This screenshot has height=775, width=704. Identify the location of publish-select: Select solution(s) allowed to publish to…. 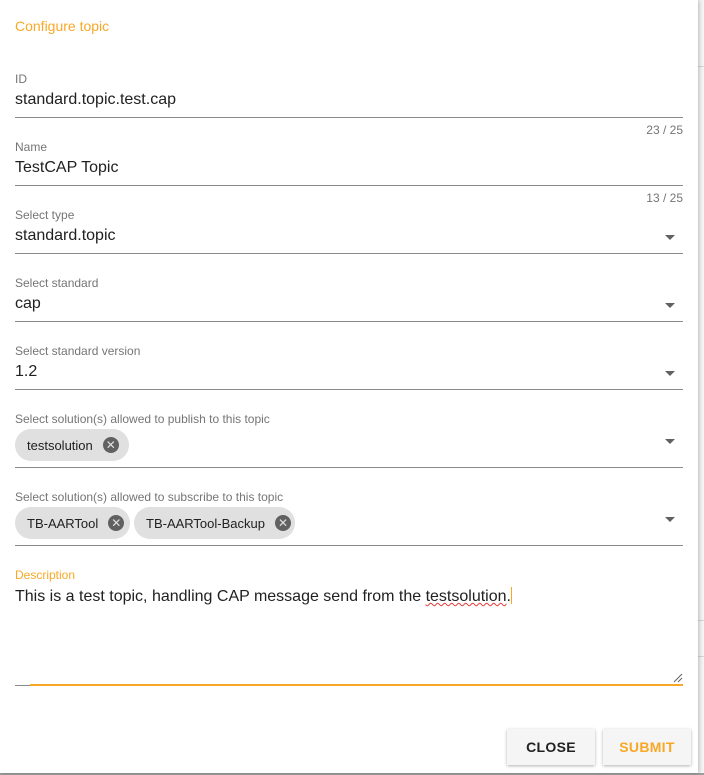
(349, 440).